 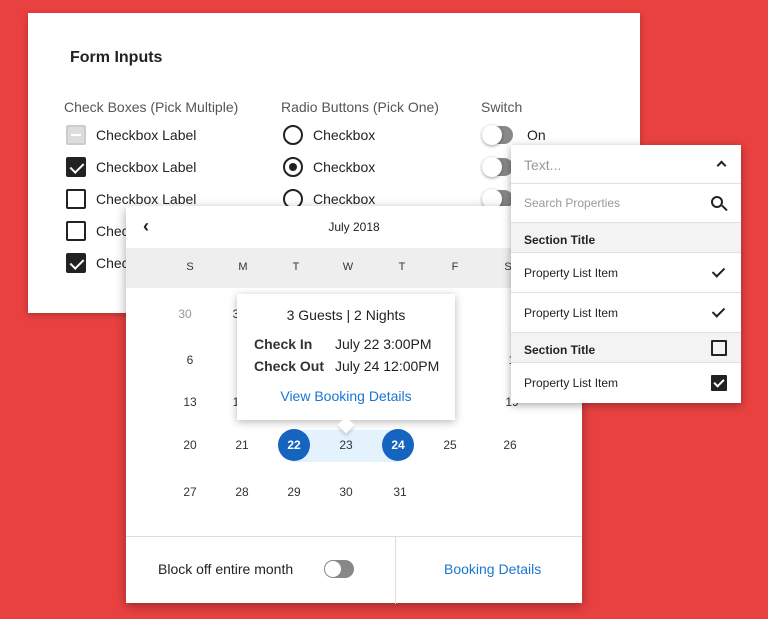 I want to click on weekday-label: F, so click(x=455, y=267).